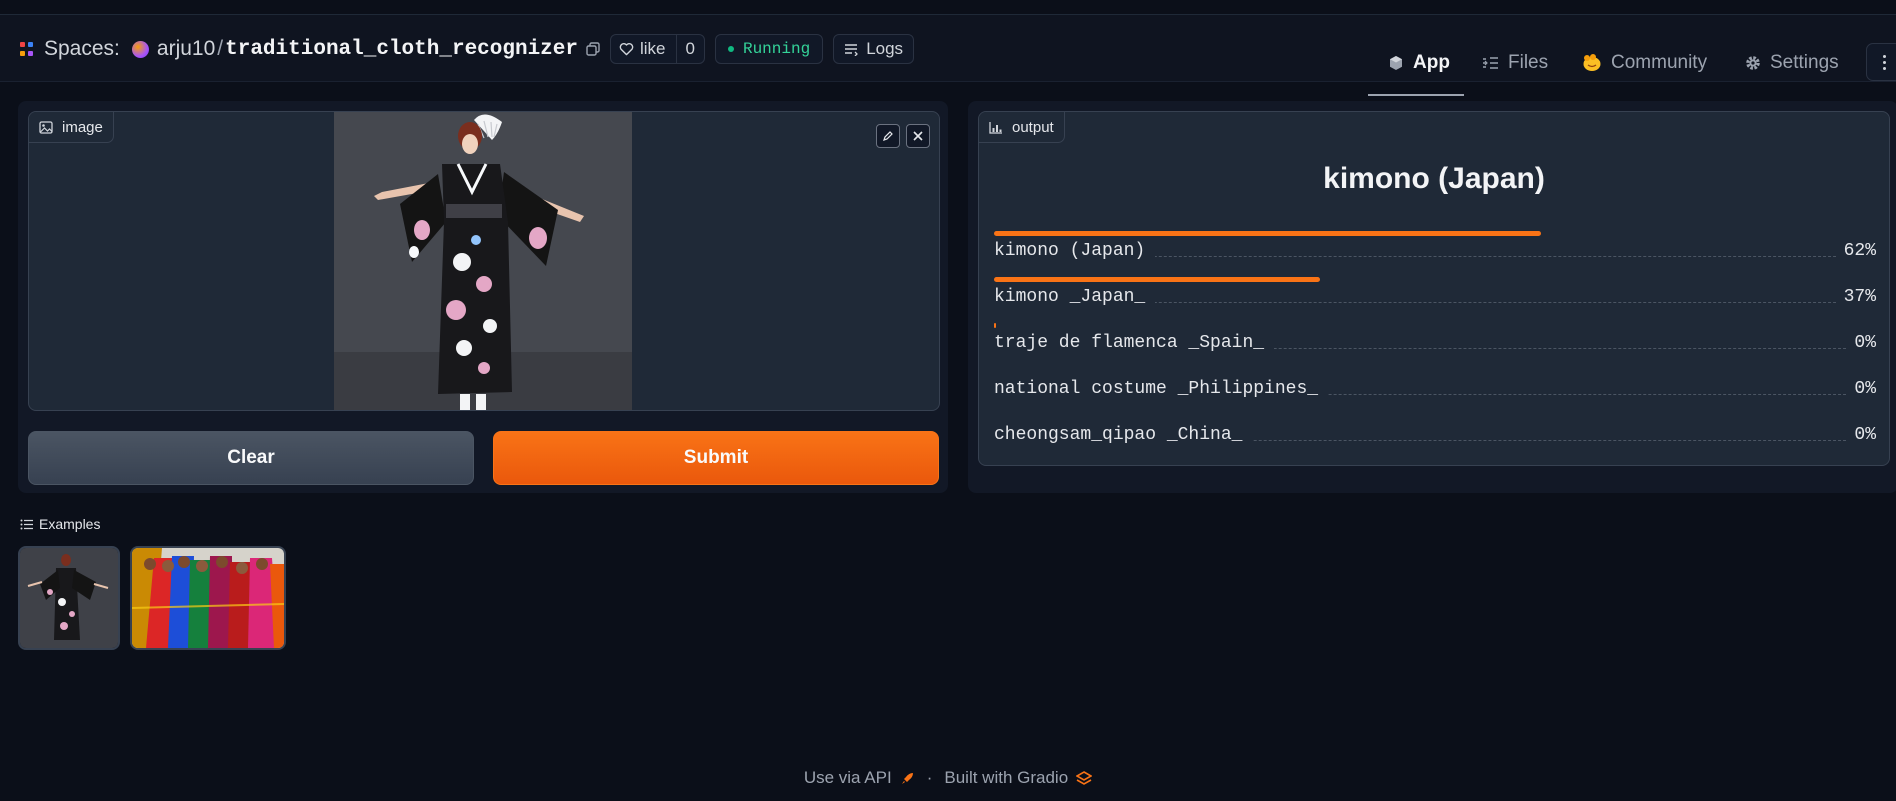 This screenshot has width=1896, height=801. Describe the element at coordinates (1134, 343) in the screenshot. I see `confidence-label: traje de flamenca _Spain_` at that location.